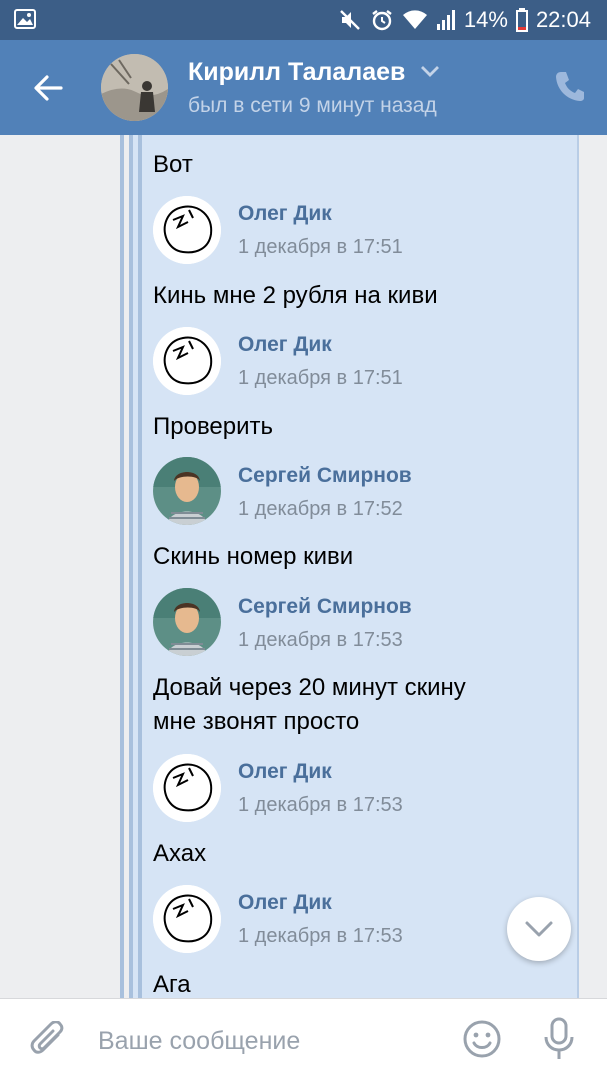 This screenshot has width=607, height=1081. What do you see at coordinates (482, 1041) in the screenshot?
I see `emoji-icon` at bounding box center [482, 1041].